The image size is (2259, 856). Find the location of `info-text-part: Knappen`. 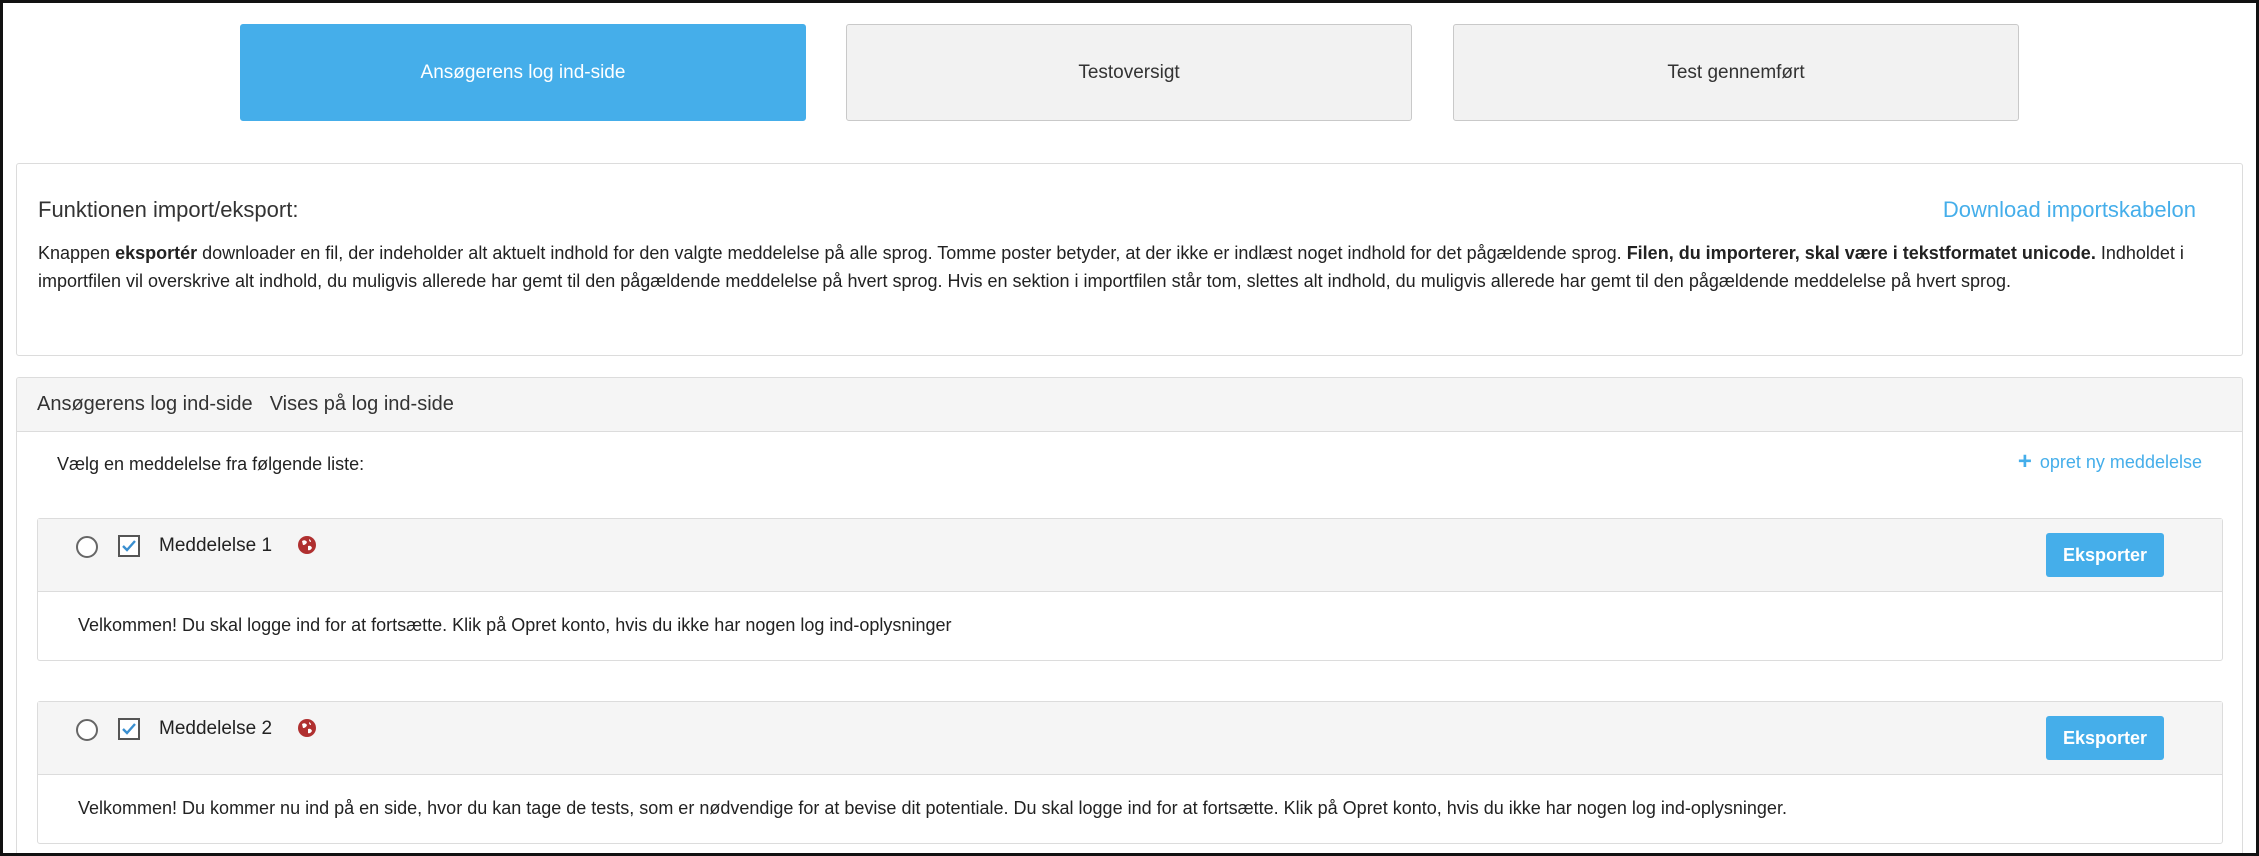

info-text-part: Knappen is located at coordinates (77, 253).